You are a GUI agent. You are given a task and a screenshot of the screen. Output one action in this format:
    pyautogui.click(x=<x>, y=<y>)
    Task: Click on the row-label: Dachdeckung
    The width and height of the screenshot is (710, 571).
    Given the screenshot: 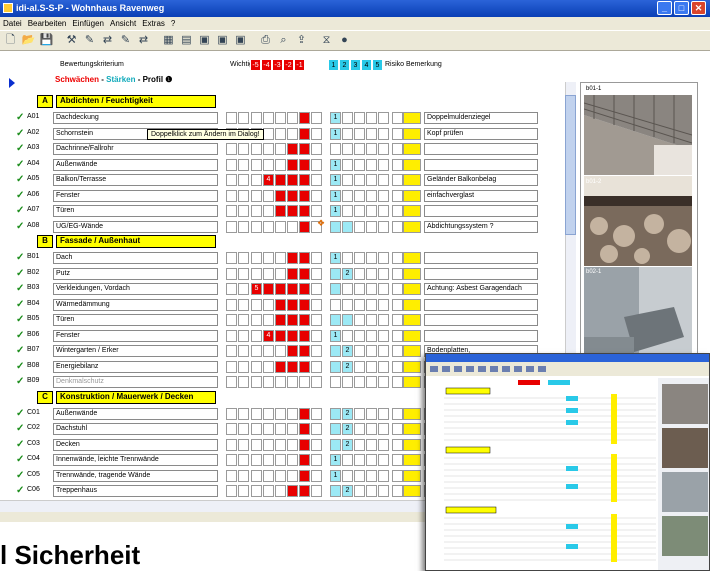 What is the action you would take?
    pyautogui.click(x=135, y=118)
    